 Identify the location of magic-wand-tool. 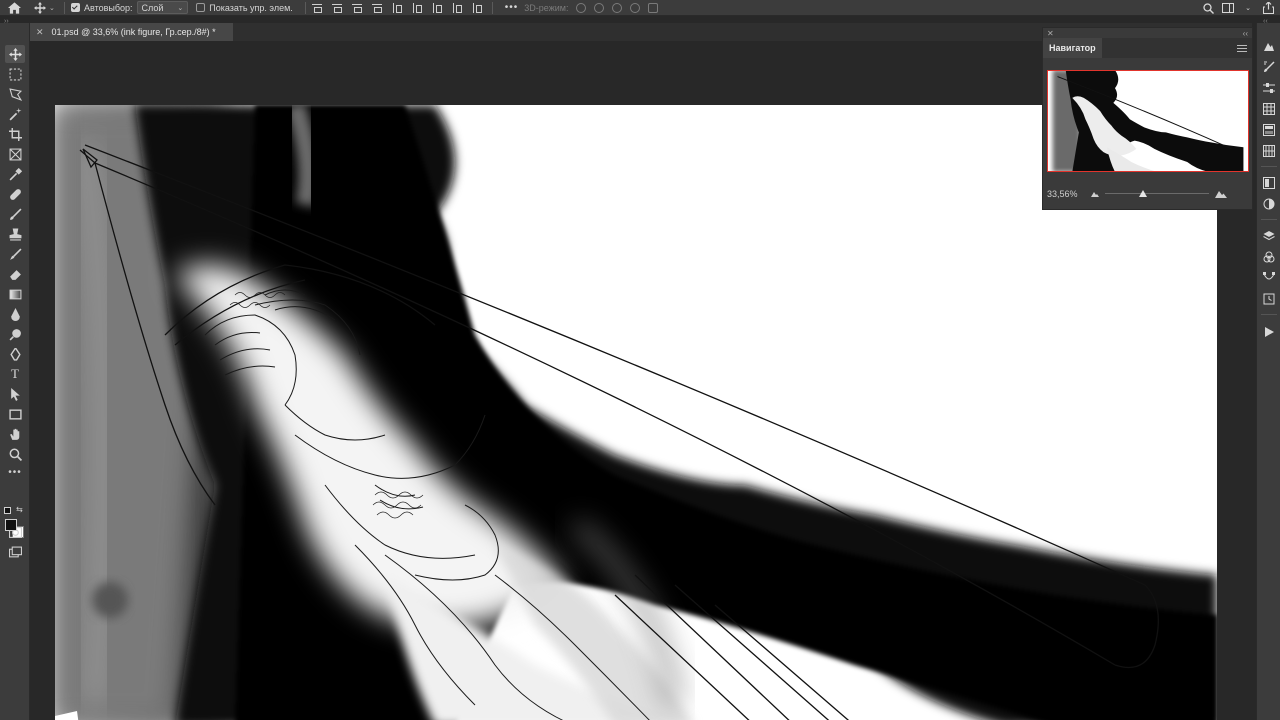
(15, 114).